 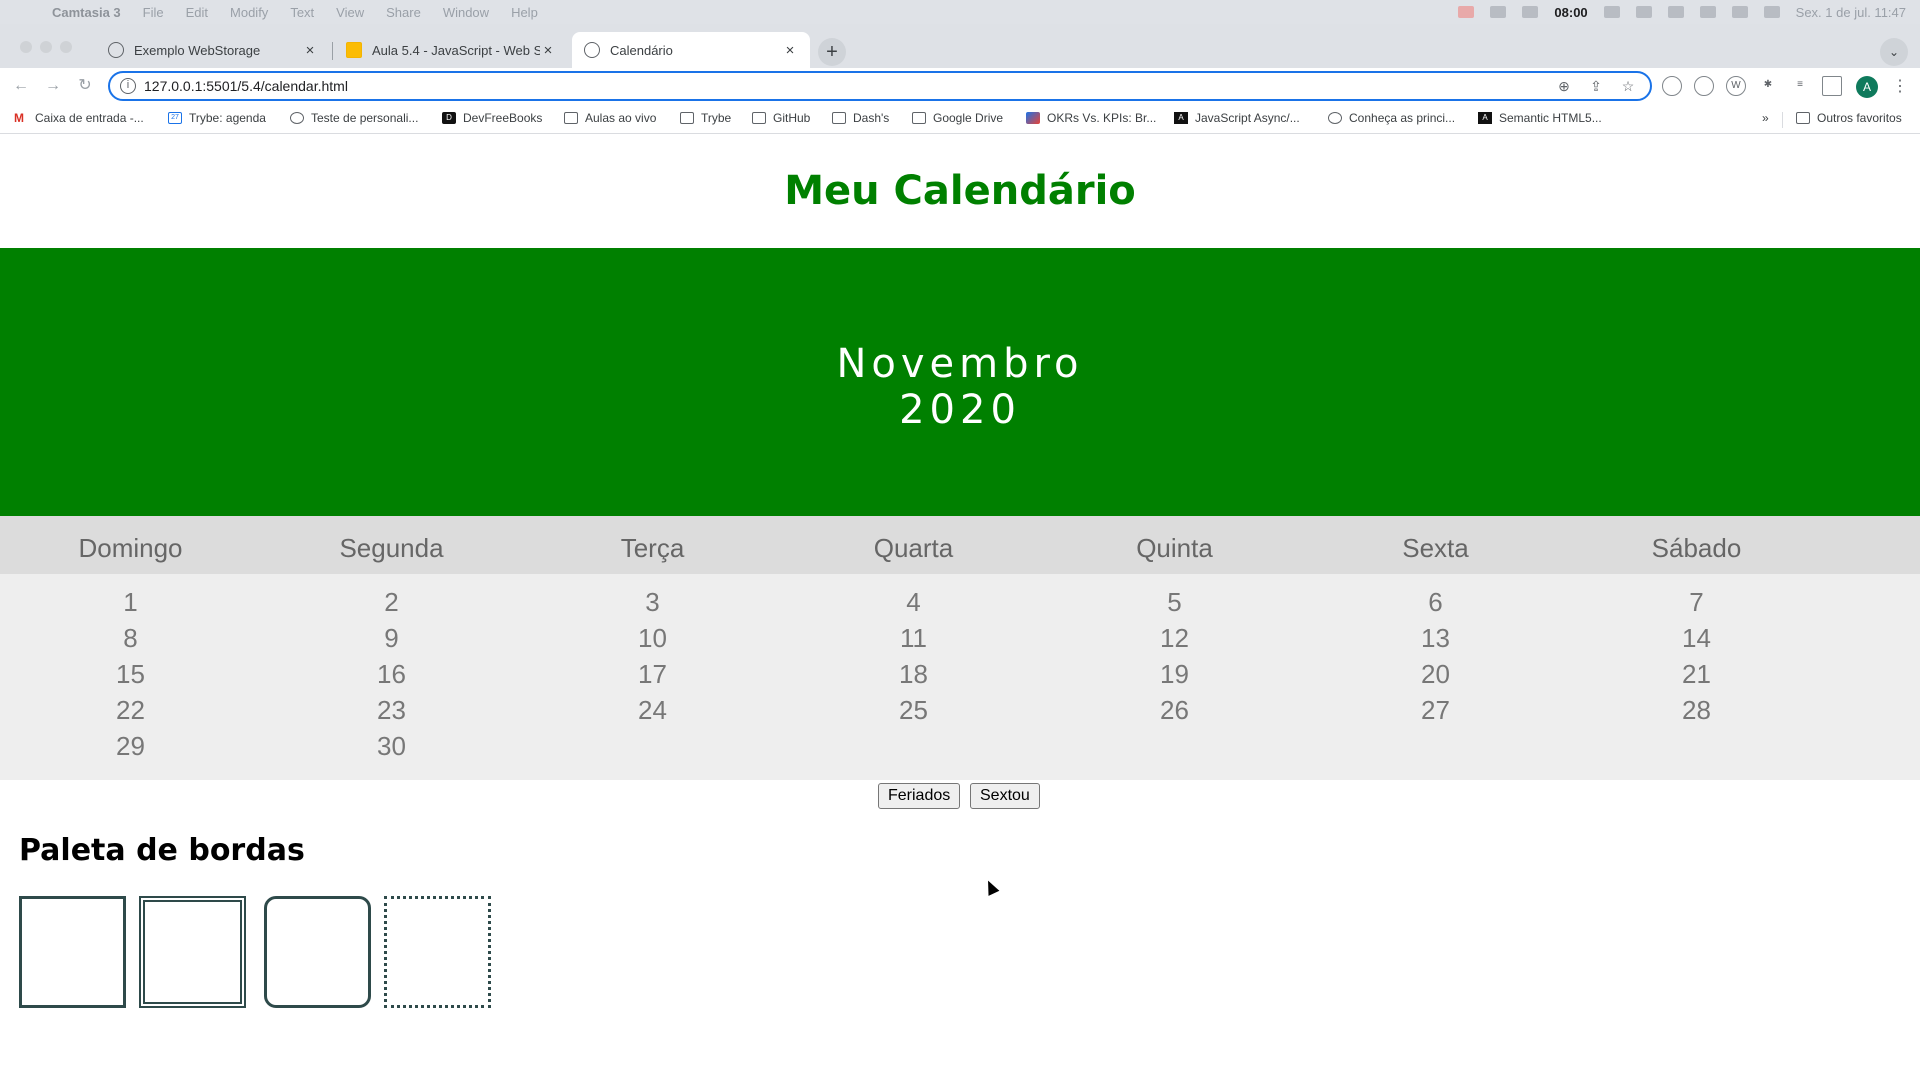 I want to click on day-cell: 29, so click(x=130, y=746).